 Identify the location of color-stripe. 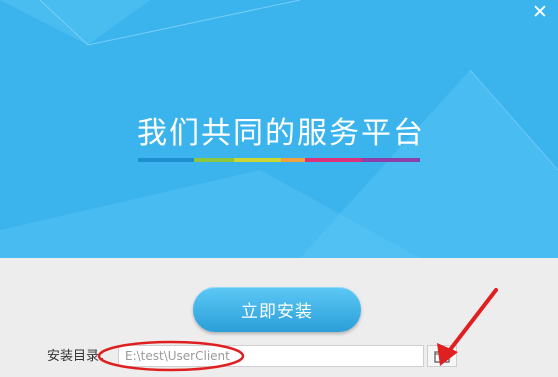
(279, 160).